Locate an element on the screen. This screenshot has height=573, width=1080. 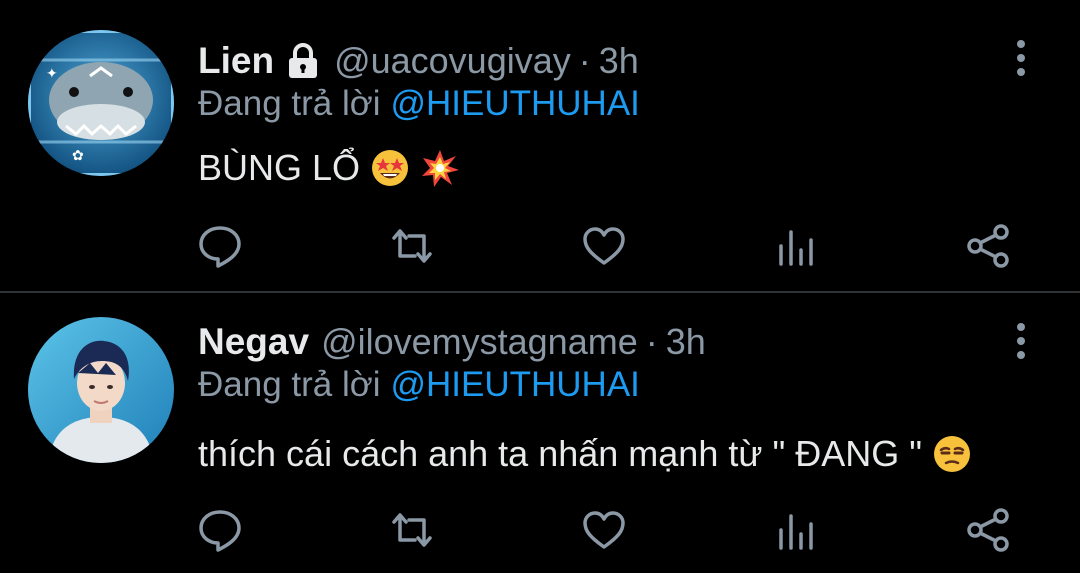
star-struck-emoji is located at coordinates (390, 168).